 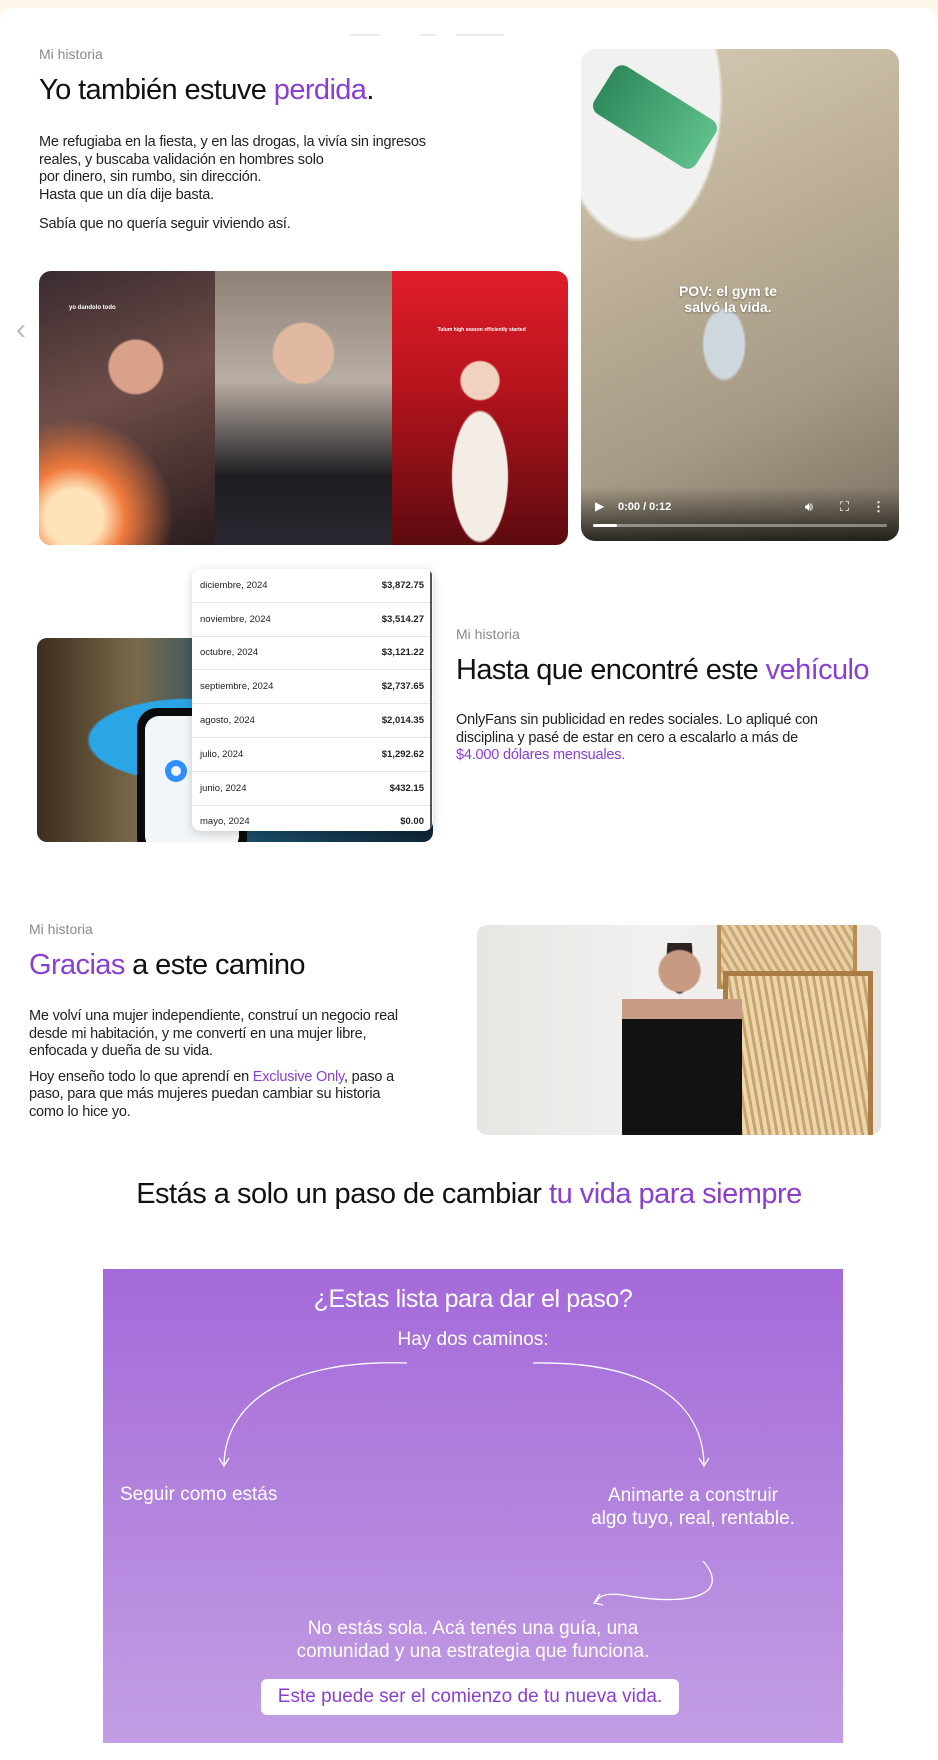 What do you see at coordinates (156, 90) in the screenshot?
I see `title-text: Yo también estuve` at bounding box center [156, 90].